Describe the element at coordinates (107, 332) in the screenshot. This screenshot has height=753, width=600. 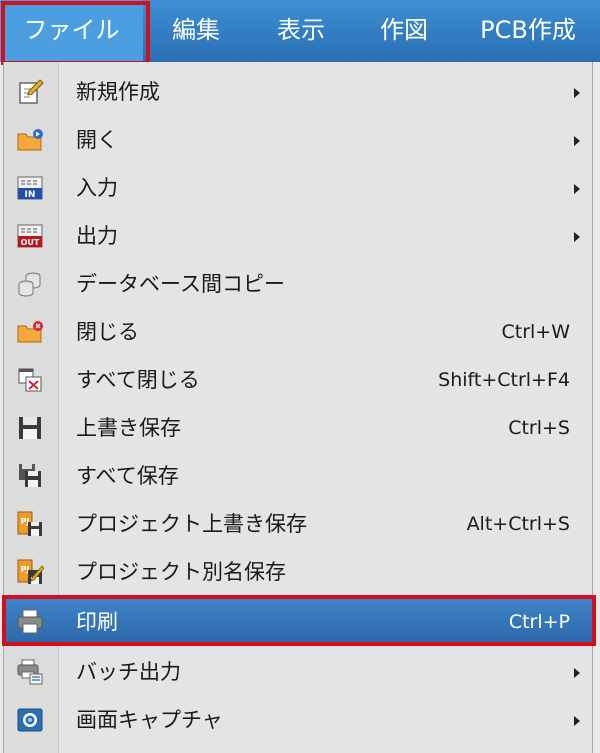
I see `menu-item-label: 閉じる` at that location.